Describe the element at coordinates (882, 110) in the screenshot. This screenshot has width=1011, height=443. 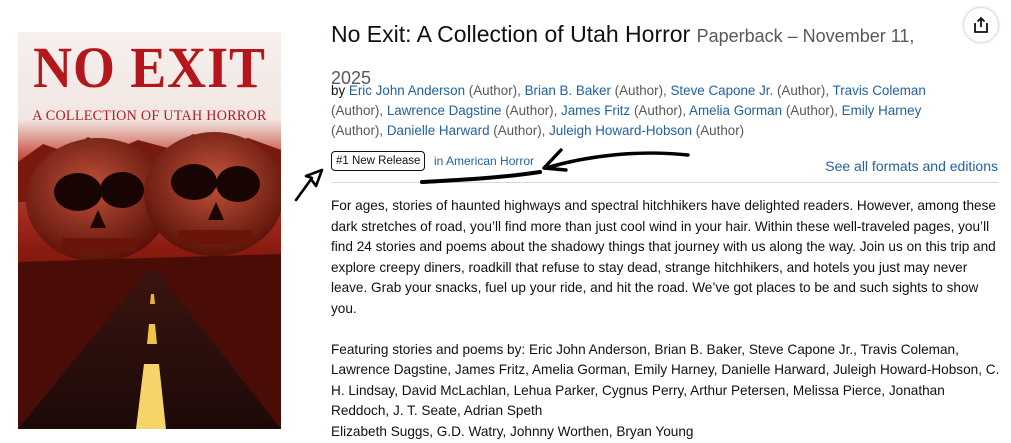
I see `author-link: Emily Harney` at that location.